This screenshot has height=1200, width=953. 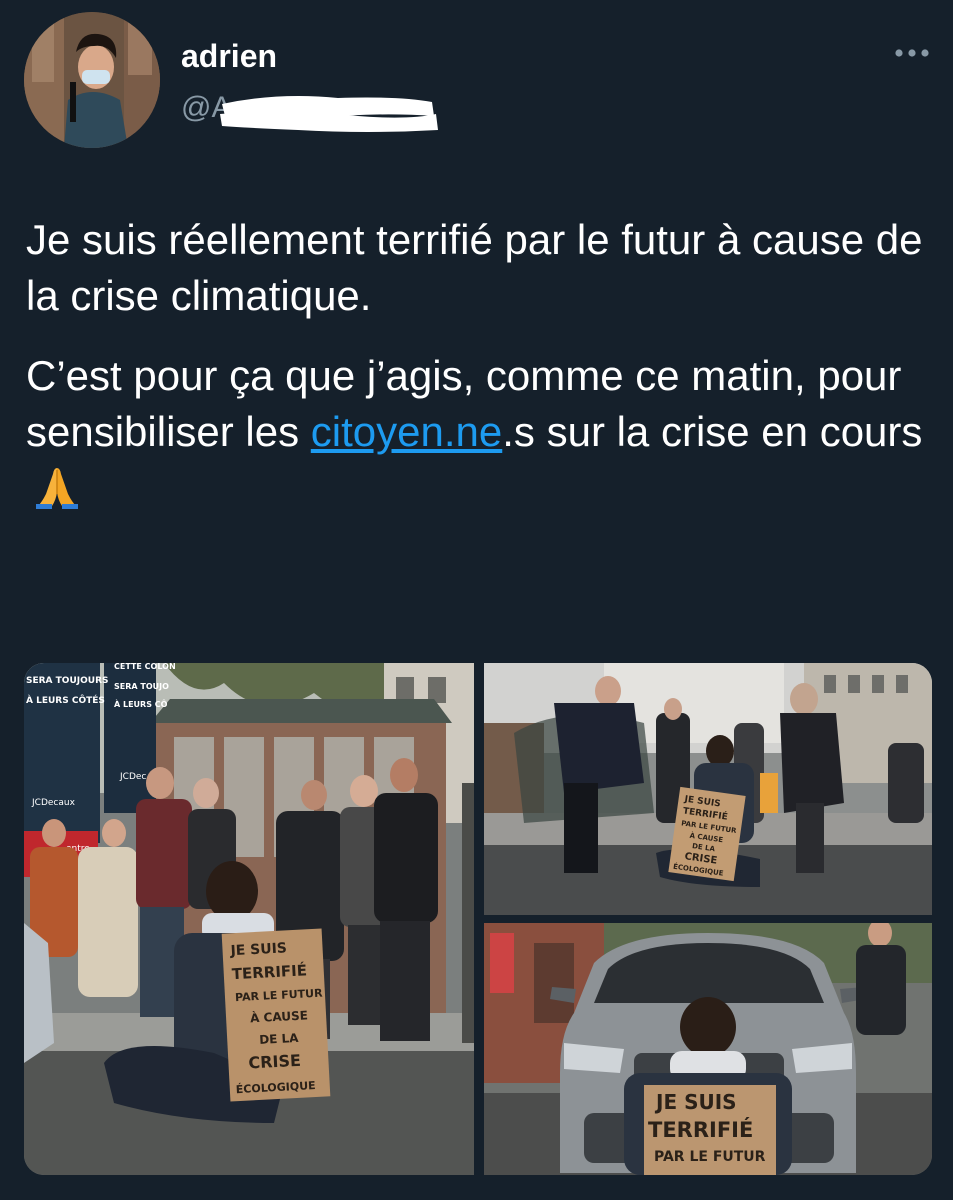 I want to click on tweet-text-segment: .s sur la crise en cours, so click(x=712, y=431).